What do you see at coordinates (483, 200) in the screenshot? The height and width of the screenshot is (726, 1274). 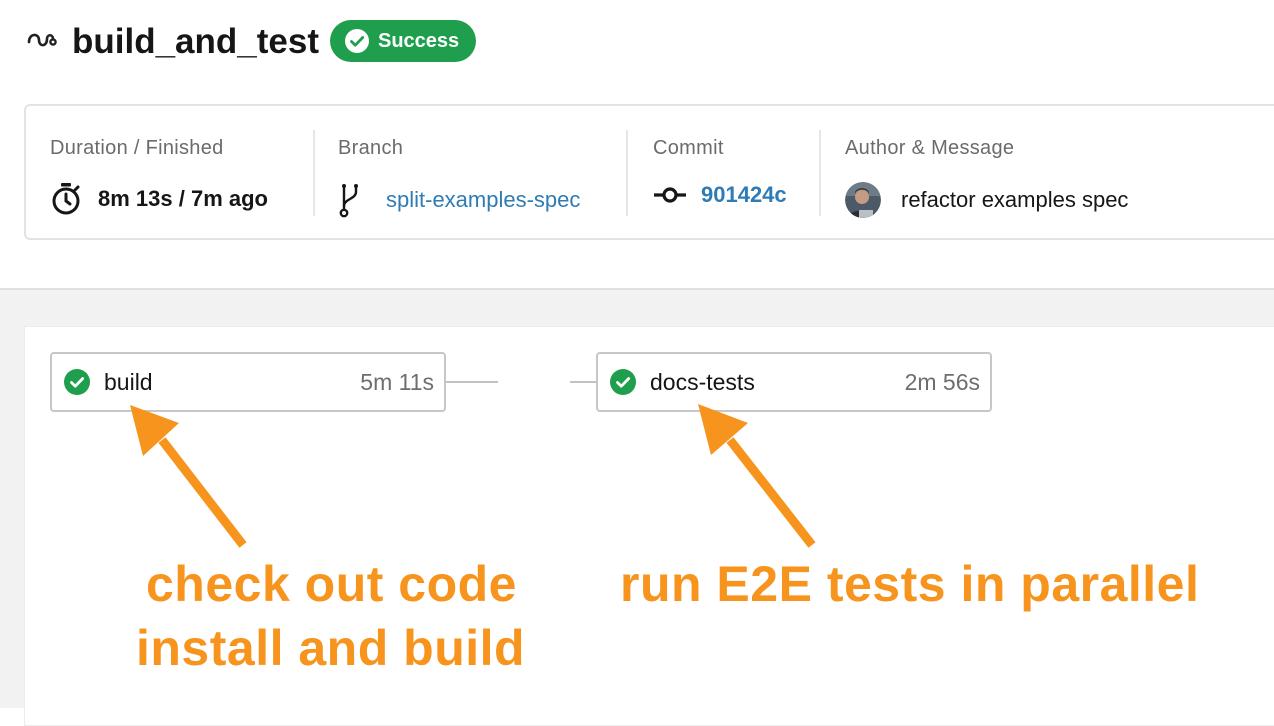 I see `branch-link: split-examples-spec` at bounding box center [483, 200].